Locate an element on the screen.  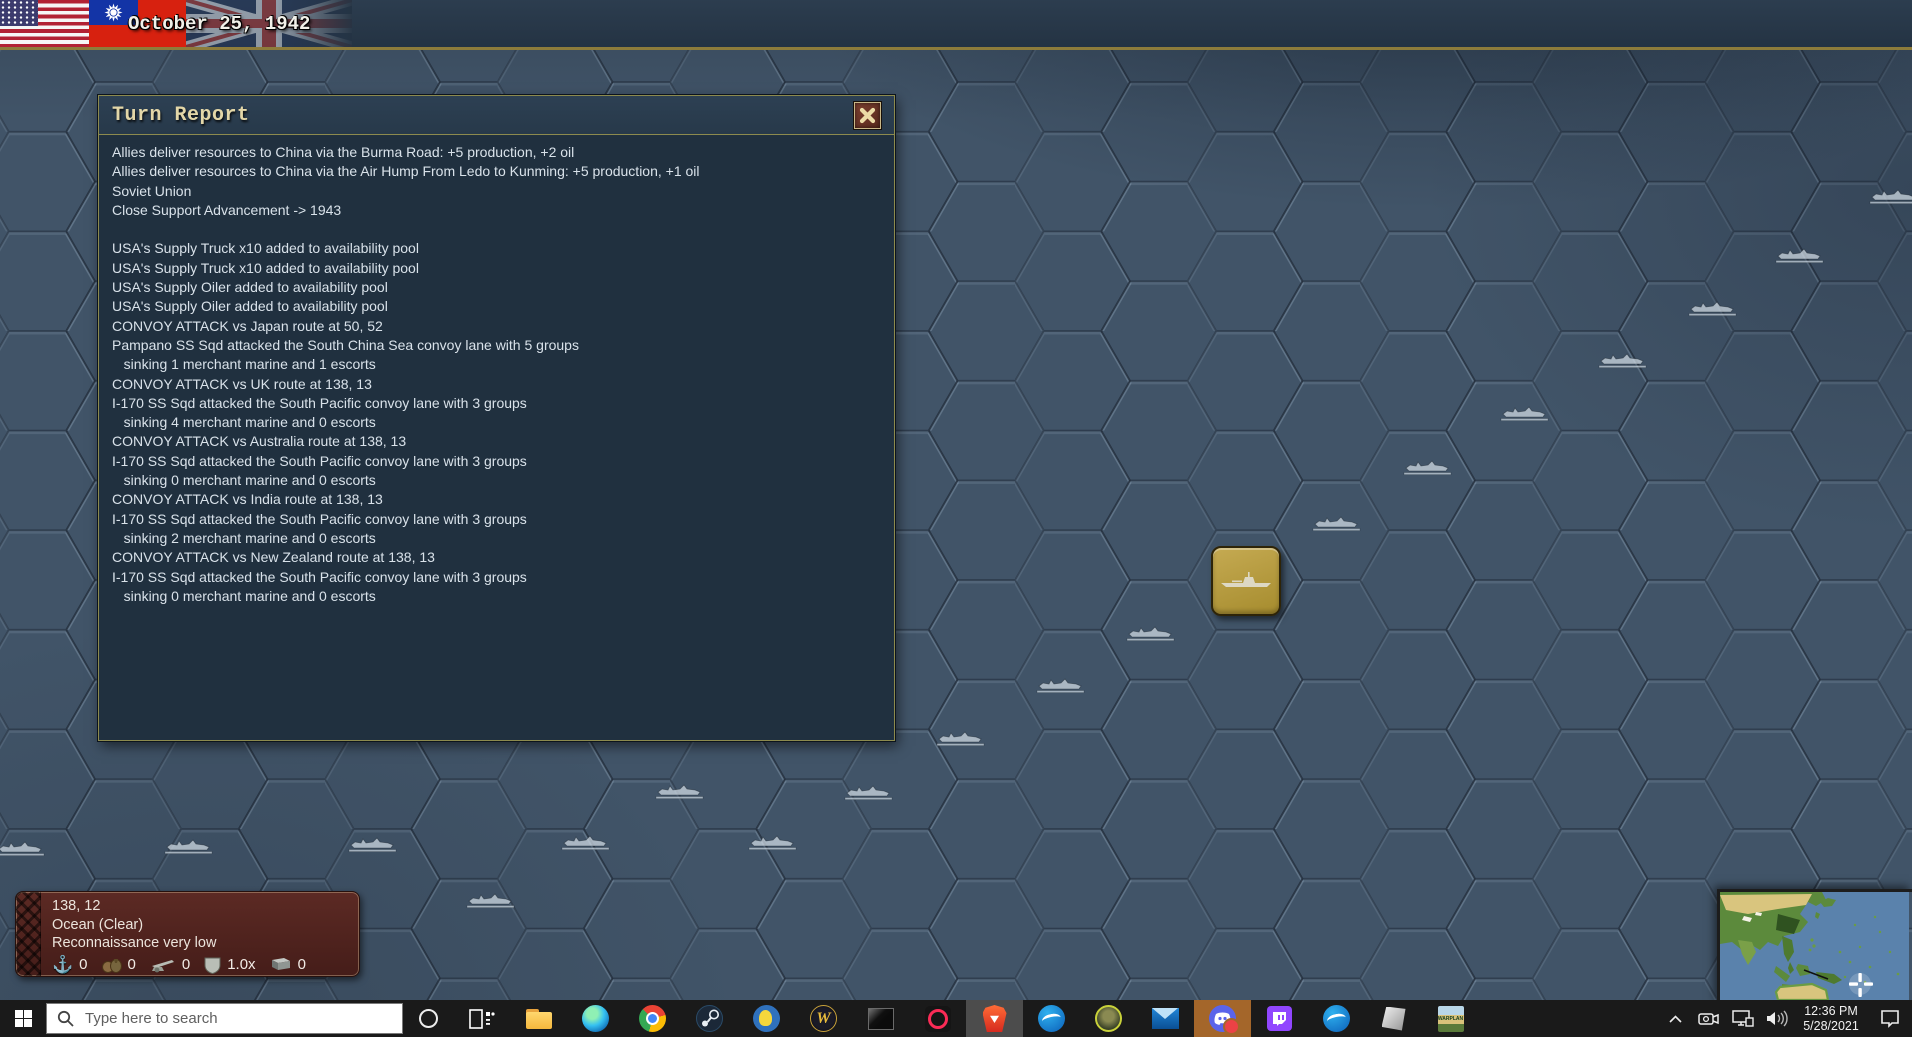
supplies-icon is located at coordinates (111, 966).